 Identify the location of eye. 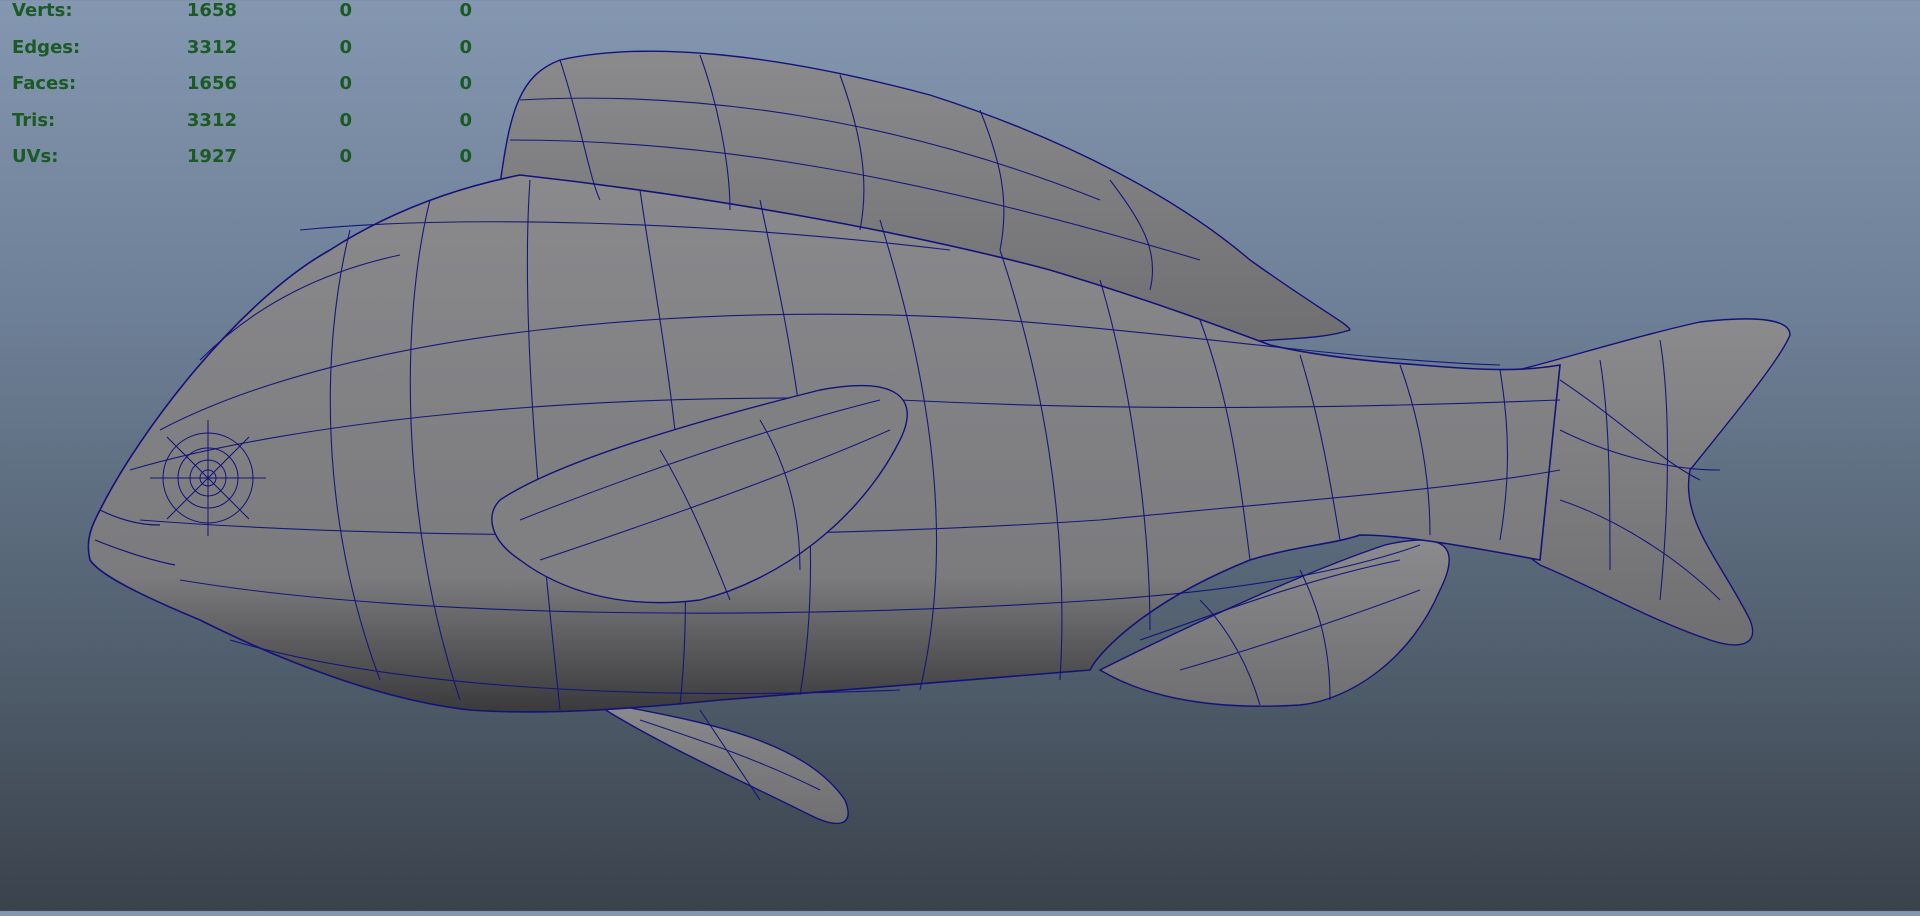
(208, 478).